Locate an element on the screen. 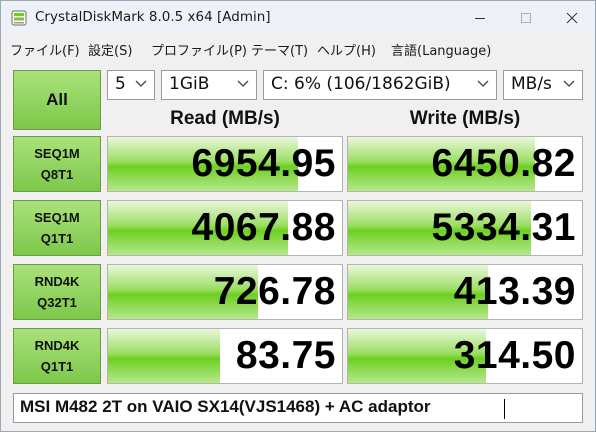 This screenshot has height=432, width=596. drive-value: C: 6% (106/1862GiB) is located at coordinates (361, 84).